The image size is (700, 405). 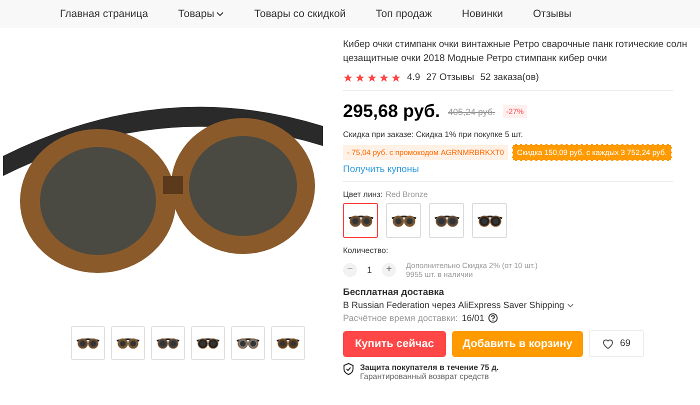 I want to click on quantity-label: Количество:, so click(x=366, y=250).